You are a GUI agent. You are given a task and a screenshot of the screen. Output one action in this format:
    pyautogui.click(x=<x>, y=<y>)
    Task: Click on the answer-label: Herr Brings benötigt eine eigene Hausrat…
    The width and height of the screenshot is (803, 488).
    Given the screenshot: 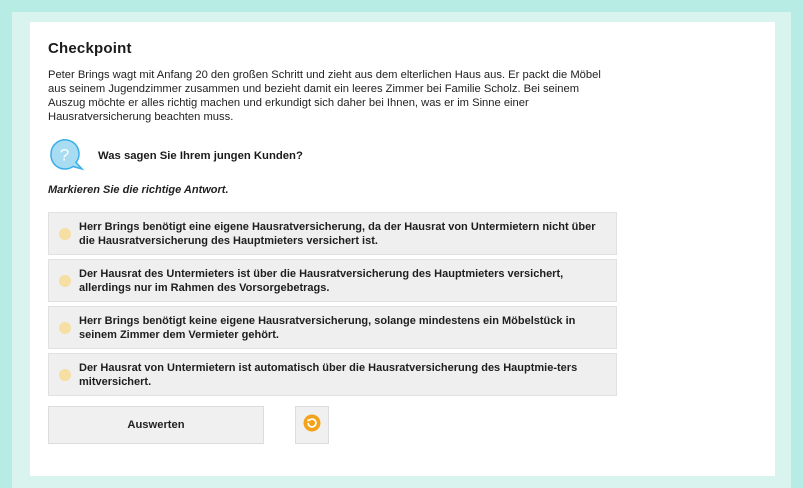 What is the action you would take?
    pyautogui.click(x=337, y=233)
    